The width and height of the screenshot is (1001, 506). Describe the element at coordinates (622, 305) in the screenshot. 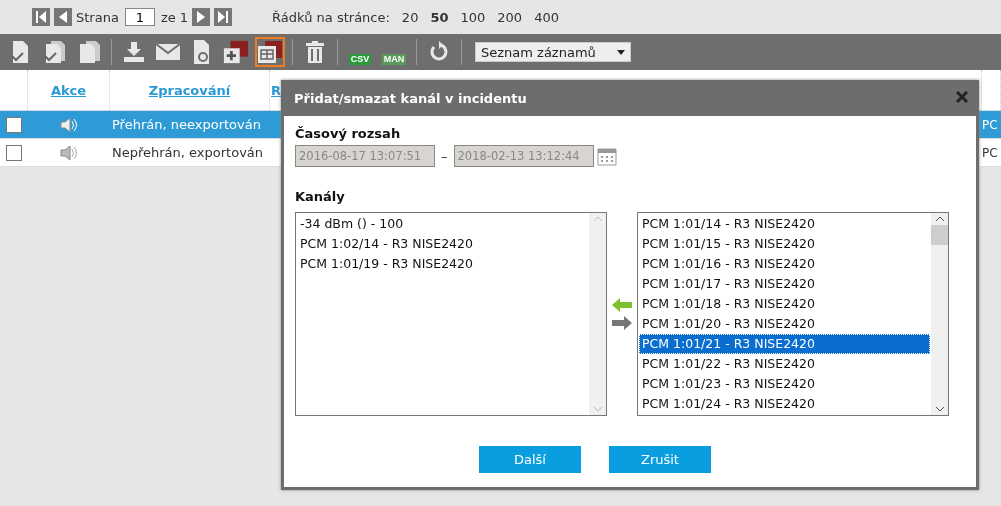

I see `move-left-button` at that location.